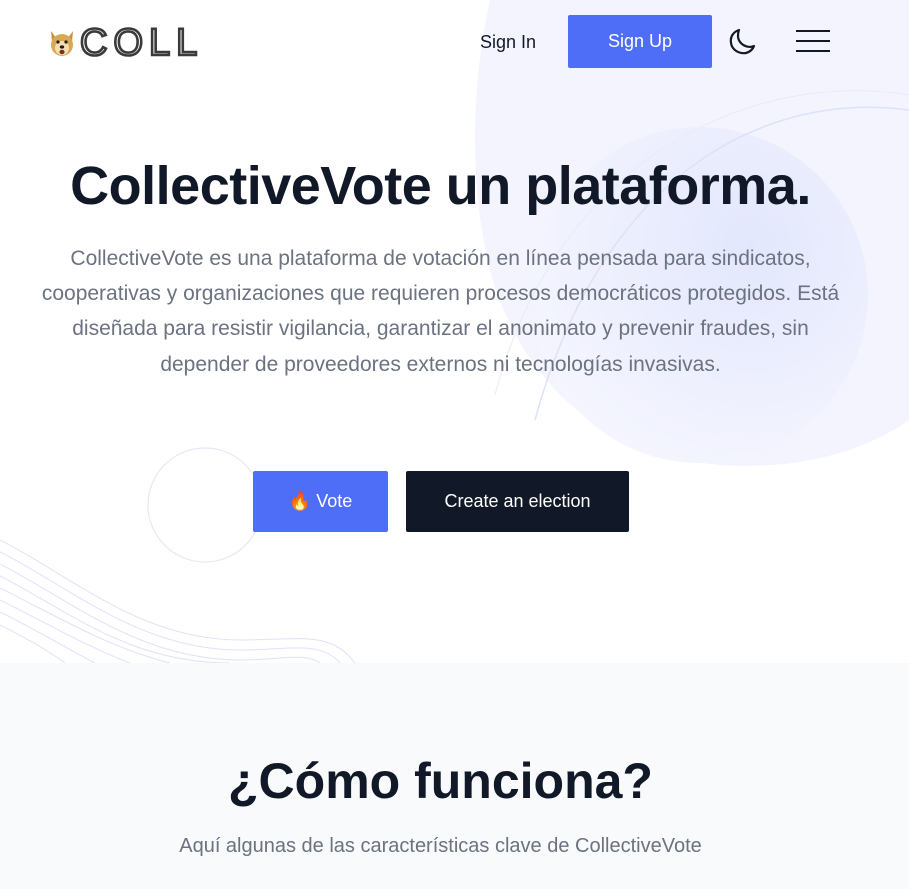  I want to click on create-election-button: Create an election, so click(517, 501).